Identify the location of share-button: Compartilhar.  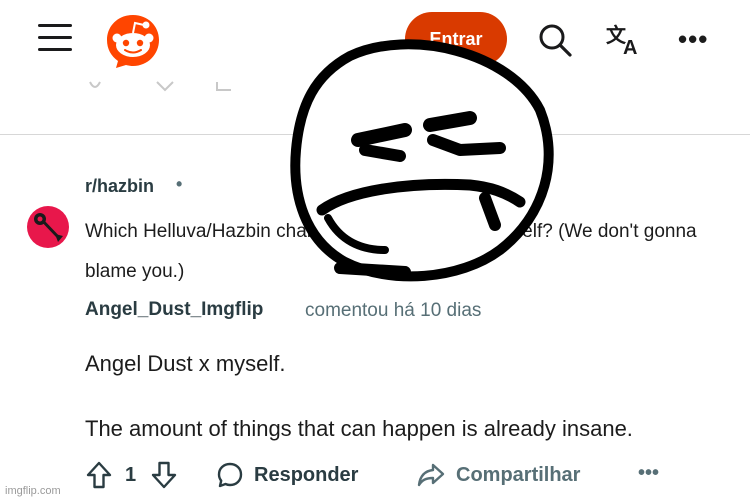
(498, 475).